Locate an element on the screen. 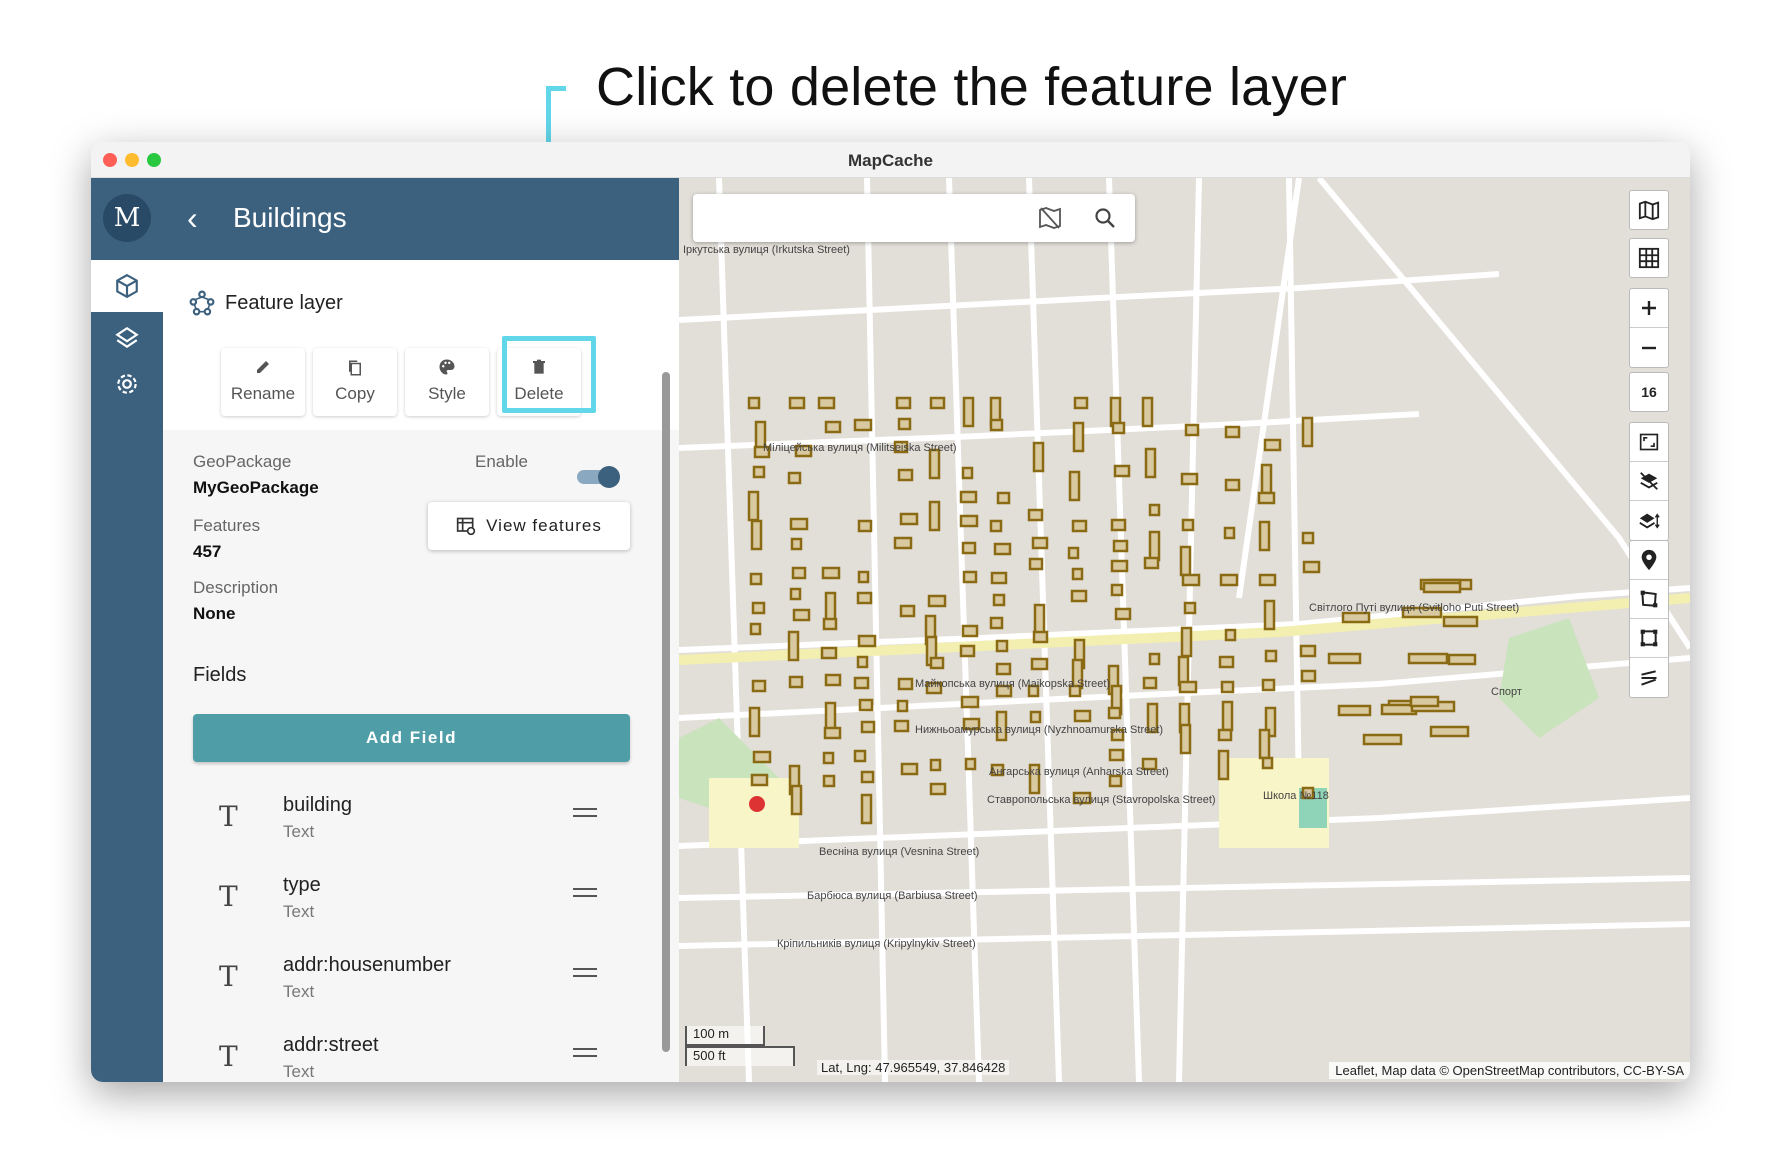 The height and width of the screenshot is (1172, 1780). hide-layers-button is located at coordinates (1649, 481).